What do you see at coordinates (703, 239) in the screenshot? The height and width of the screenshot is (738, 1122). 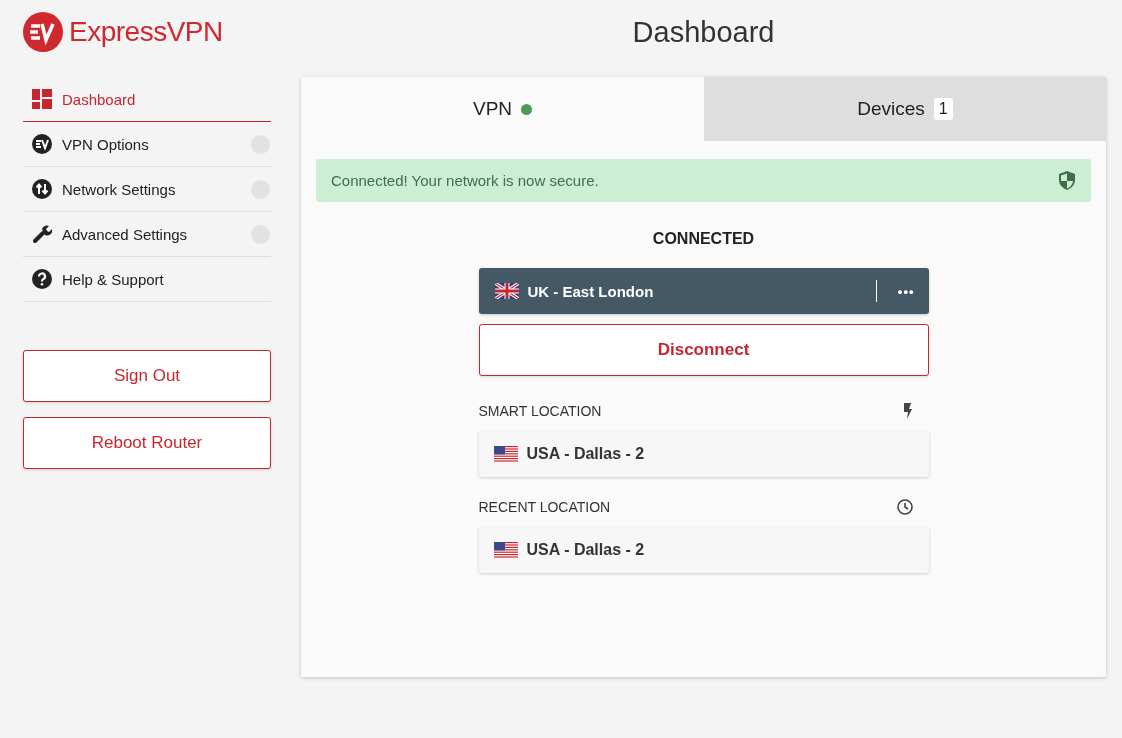 I see `connection-status: CONNECTED` at bounding box center [703, 239].